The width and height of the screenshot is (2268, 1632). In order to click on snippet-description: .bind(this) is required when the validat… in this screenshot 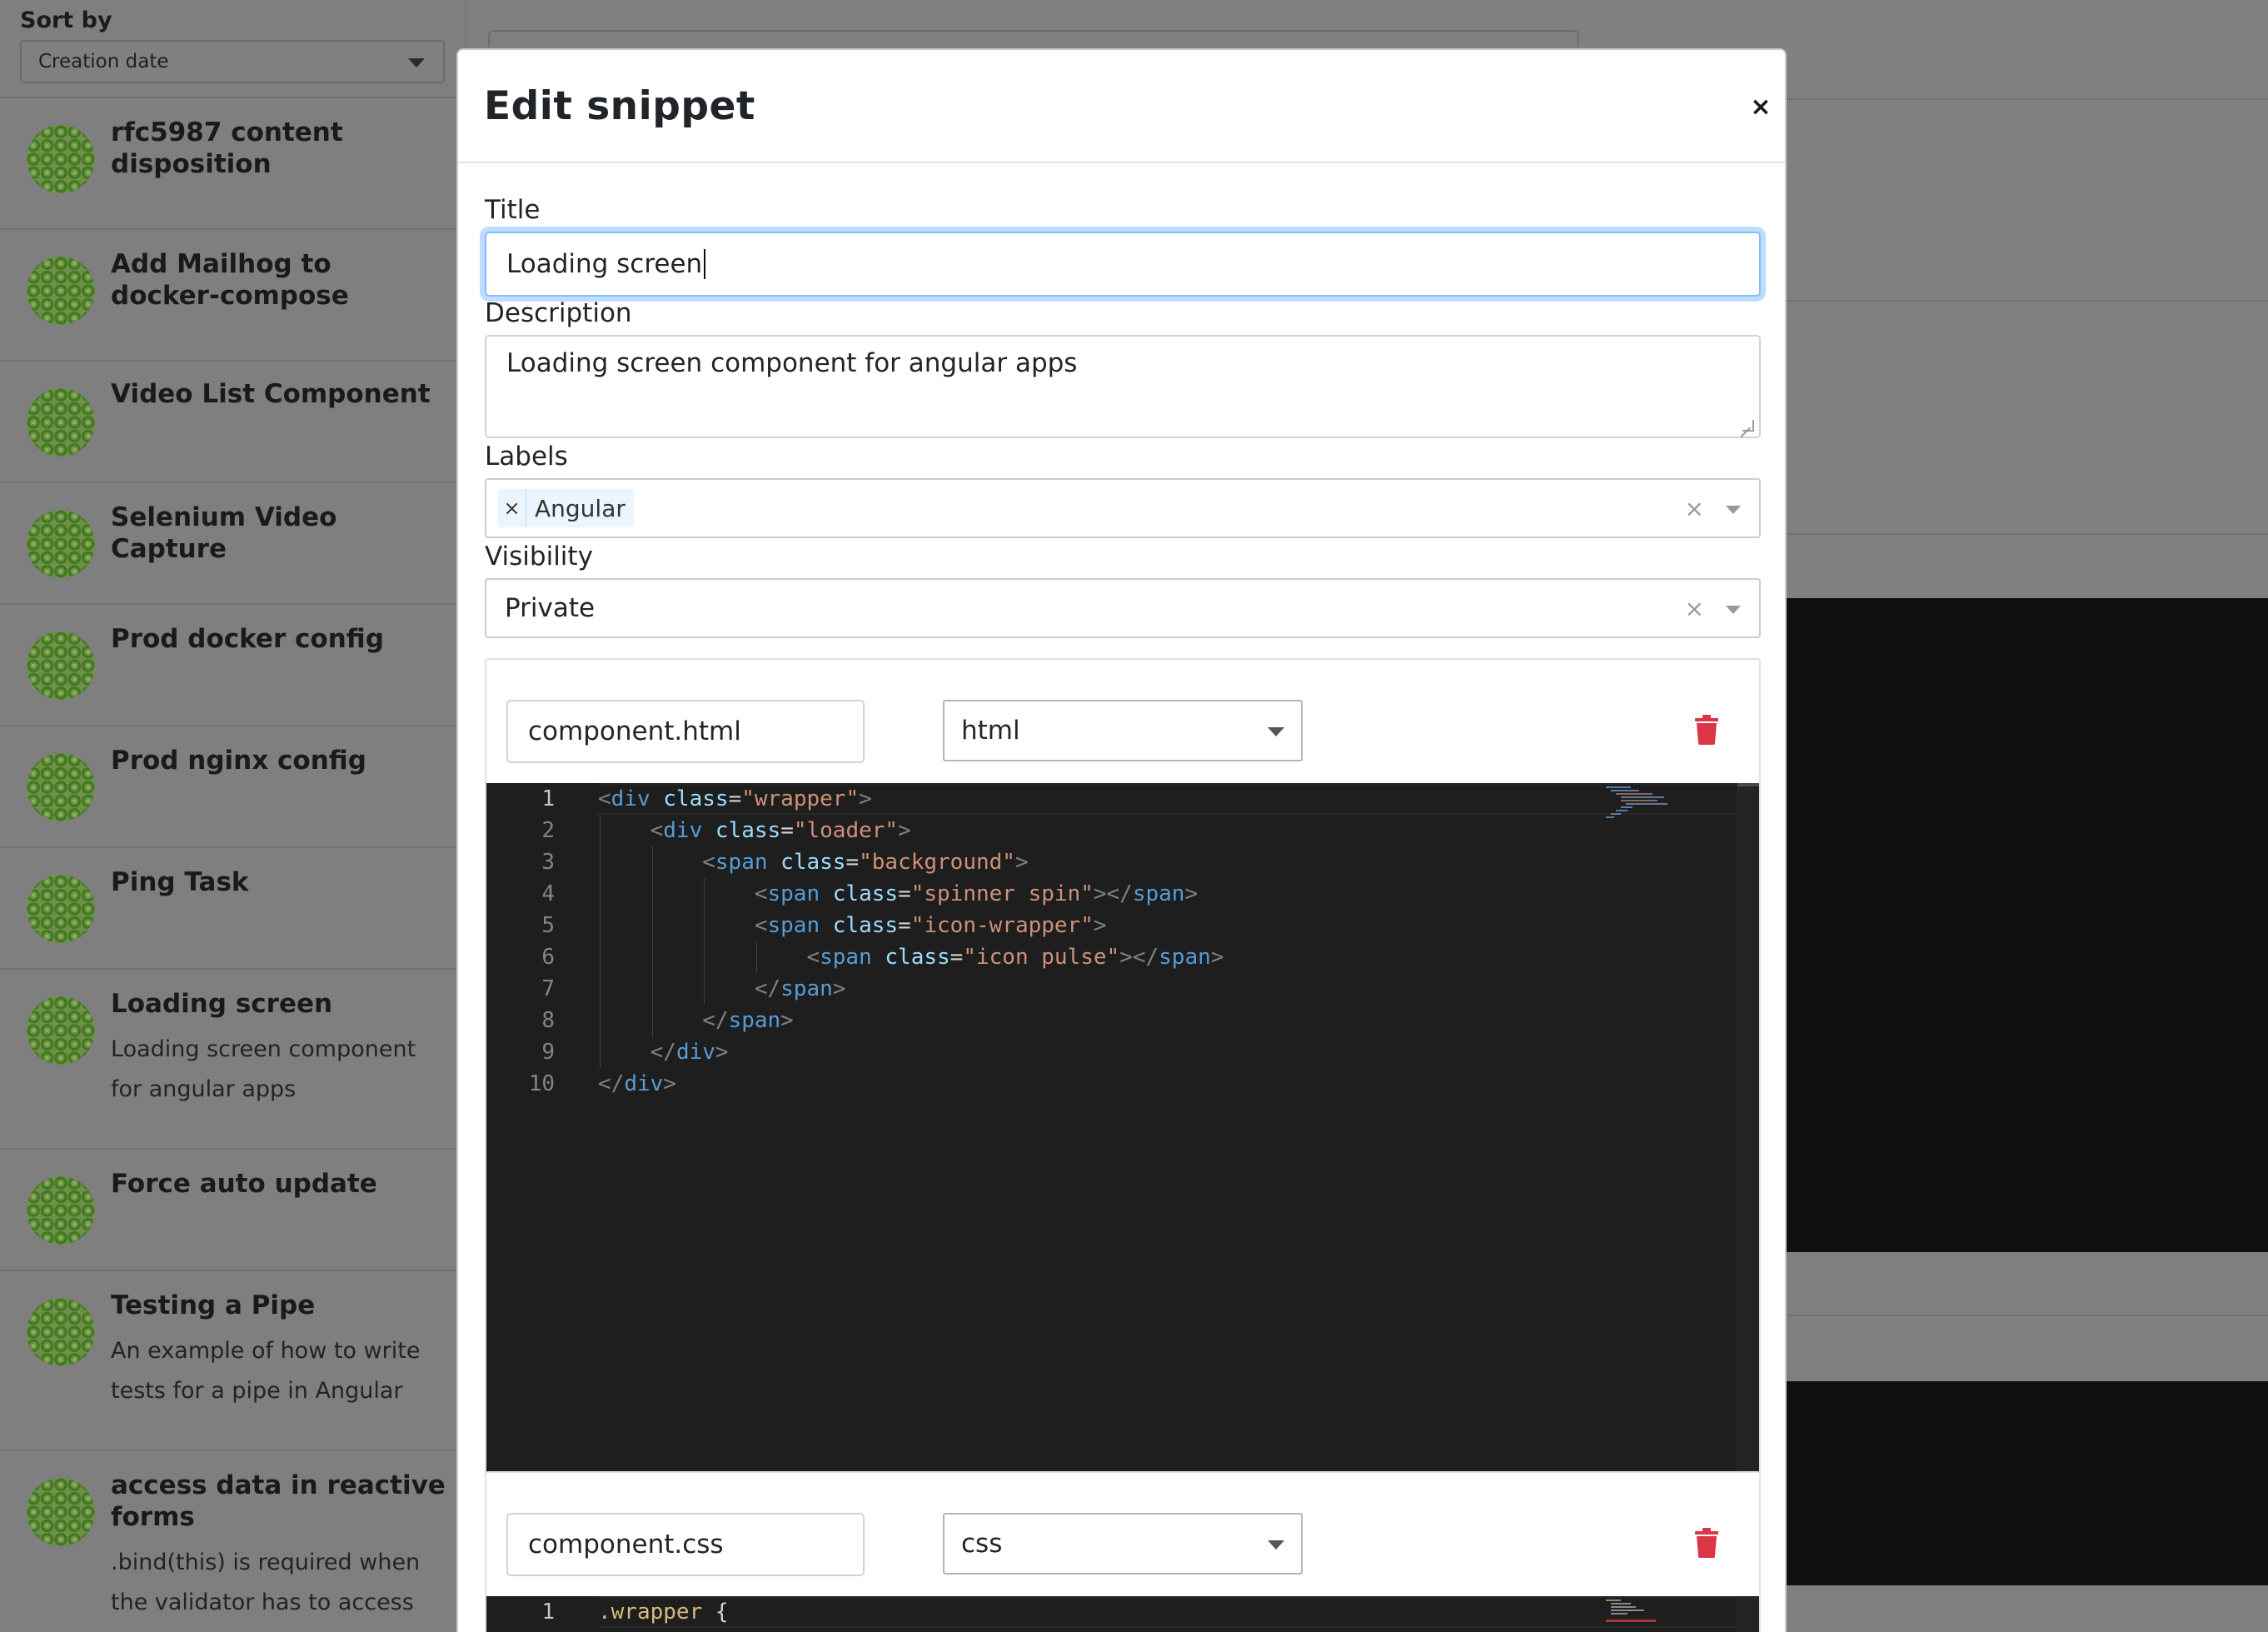, I will do `click(266, 1583)`.